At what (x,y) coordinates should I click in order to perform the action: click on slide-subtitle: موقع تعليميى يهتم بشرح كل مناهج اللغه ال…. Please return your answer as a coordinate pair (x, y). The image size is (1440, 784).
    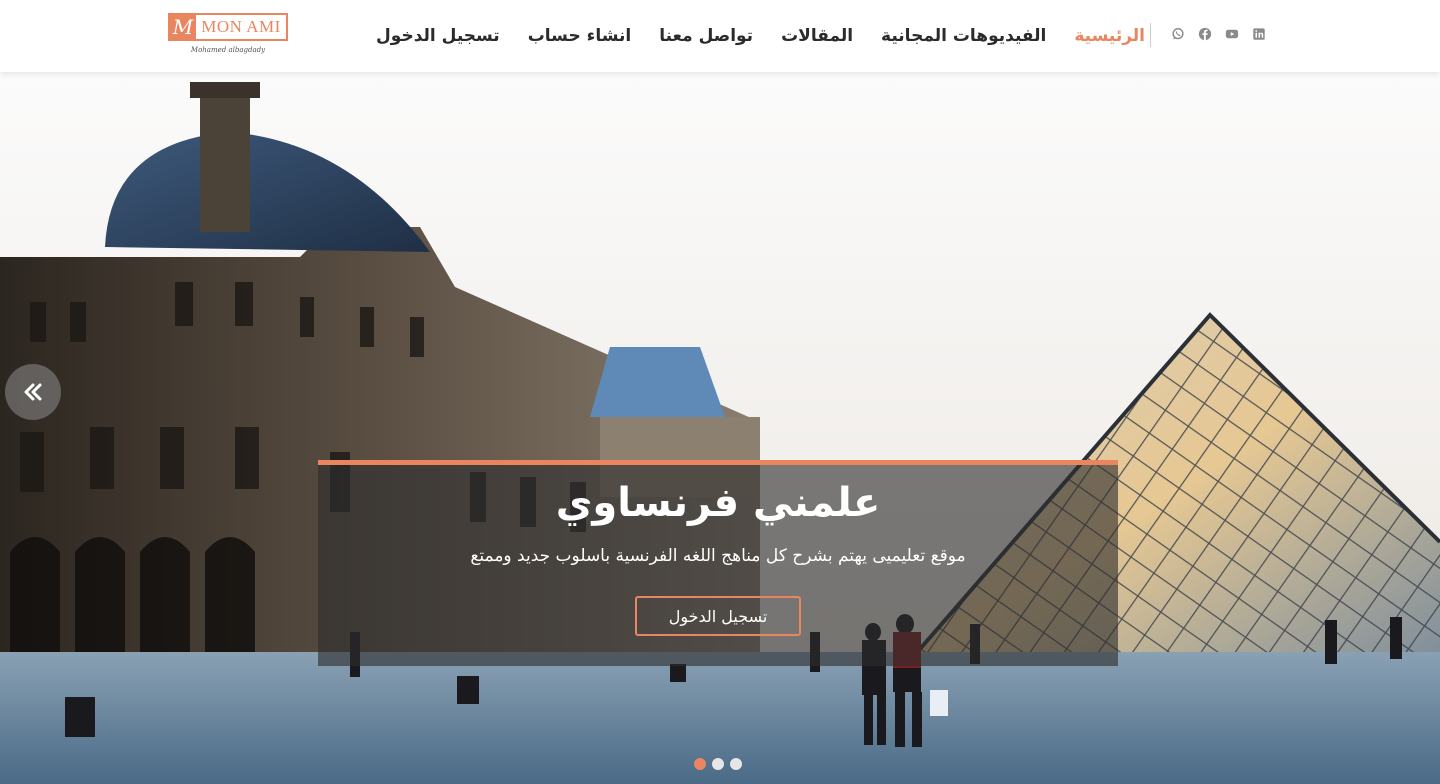
    Looking at the image, I should click on (718, 556).